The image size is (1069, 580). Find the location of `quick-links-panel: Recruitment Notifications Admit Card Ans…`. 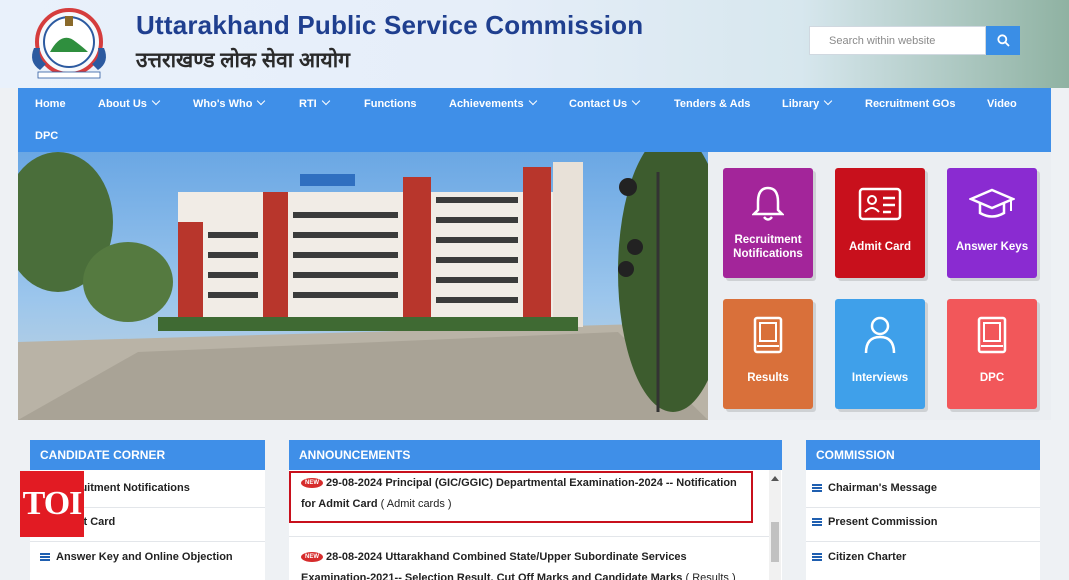

quick-links-panel: Recruitment Notifications Admit Card Ans… is located at coordinates (879, 286).